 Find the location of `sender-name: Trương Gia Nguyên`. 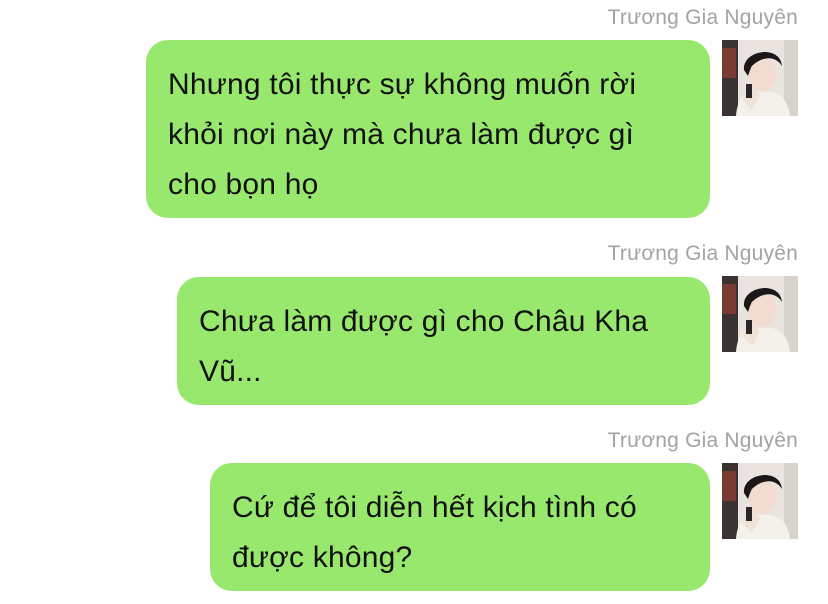

sender-name: Trương Gia Nguyên is located at coordinates (702, 440).